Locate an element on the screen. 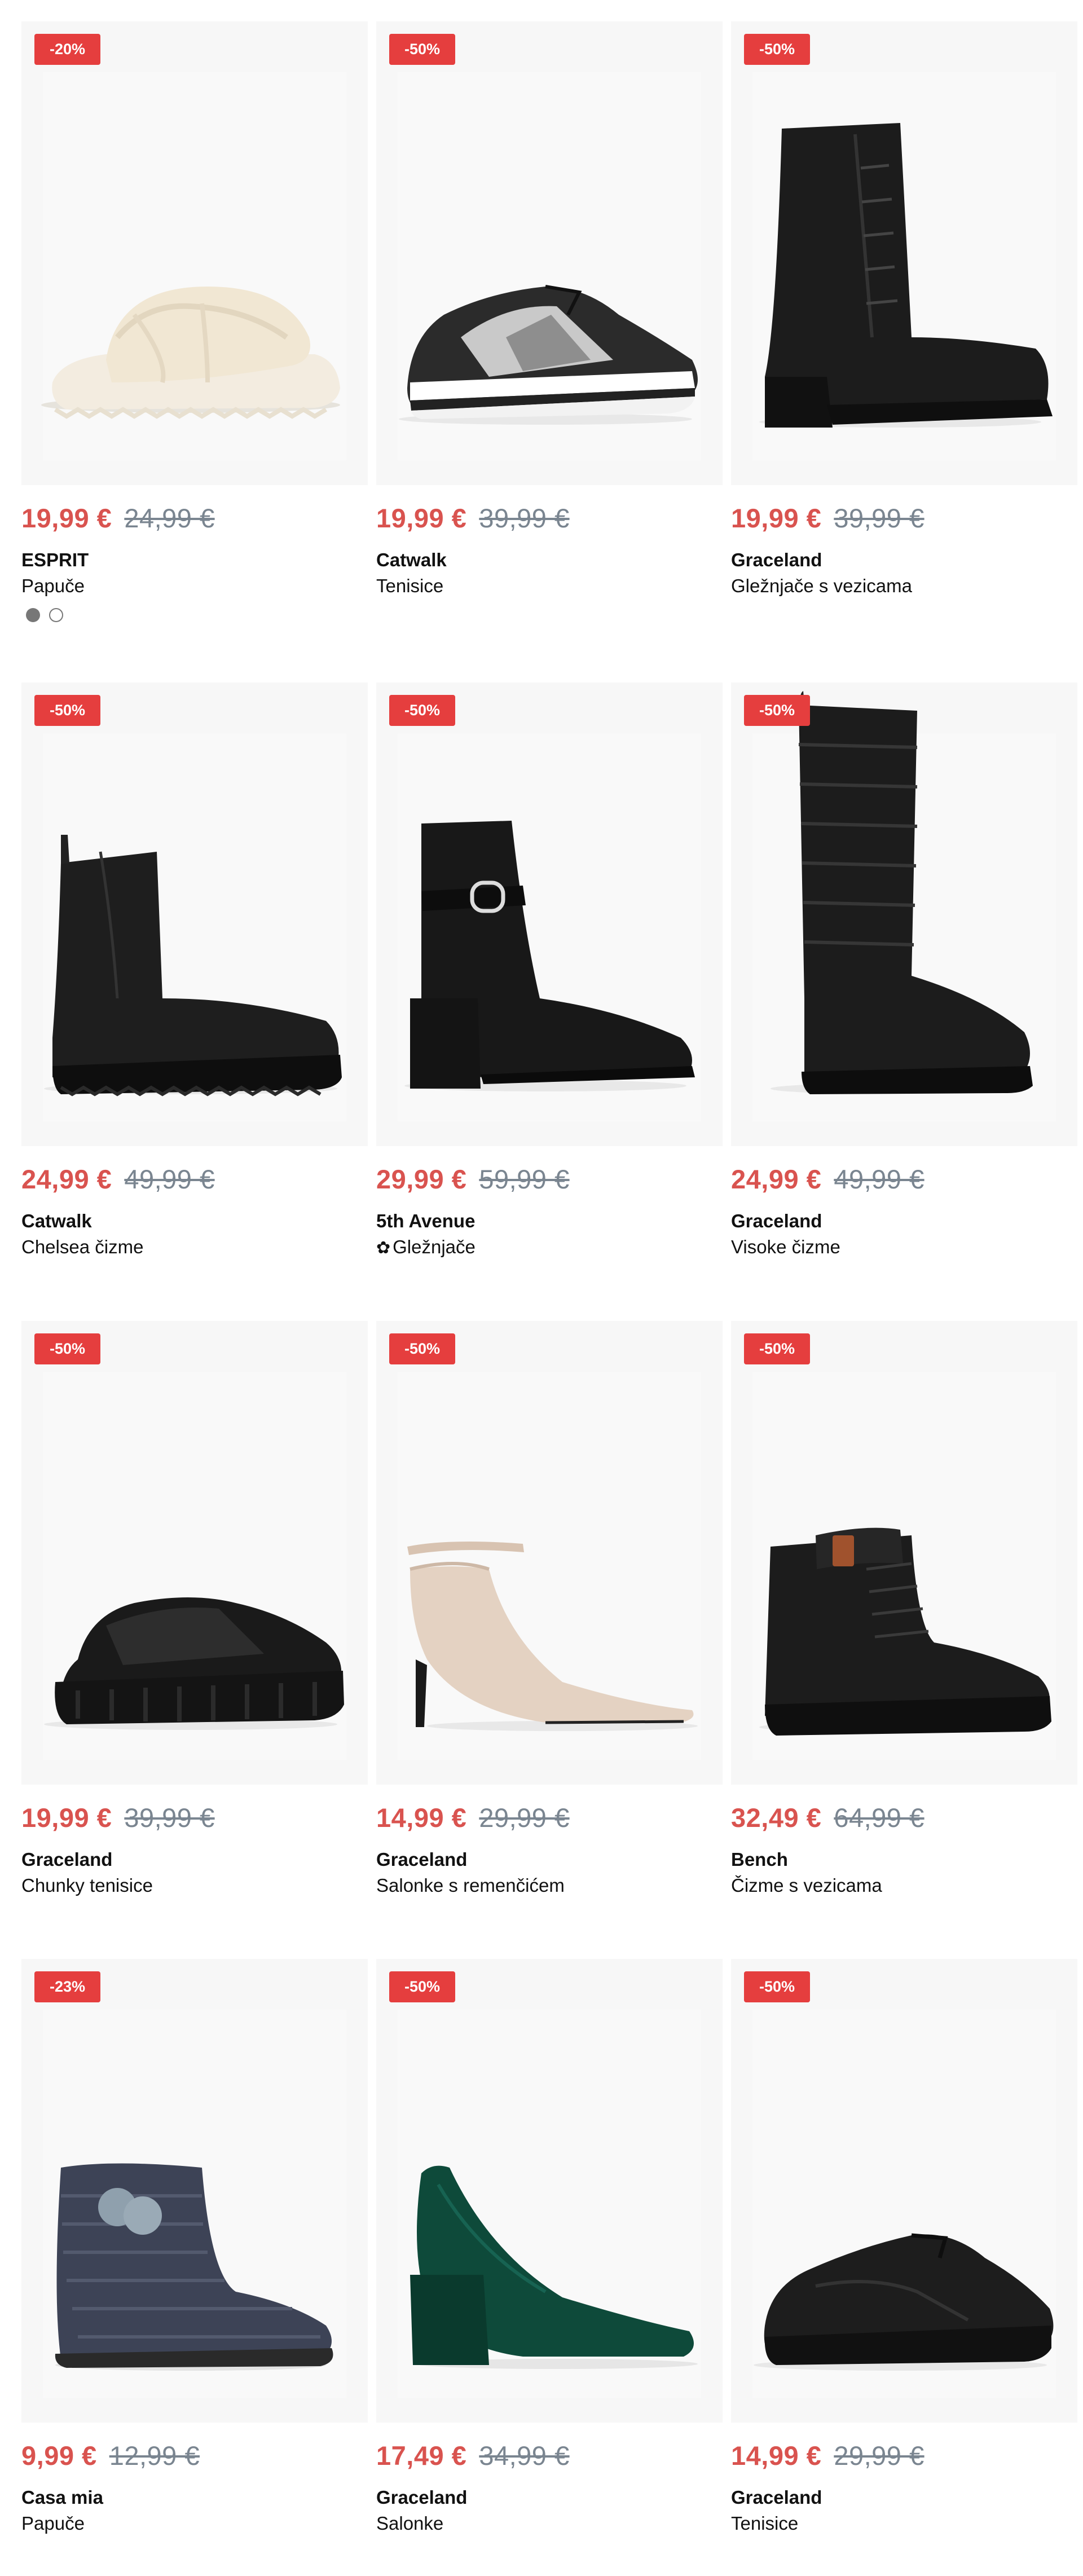  product-type: Chelsea čizme is located at coordinates (82, 1247).